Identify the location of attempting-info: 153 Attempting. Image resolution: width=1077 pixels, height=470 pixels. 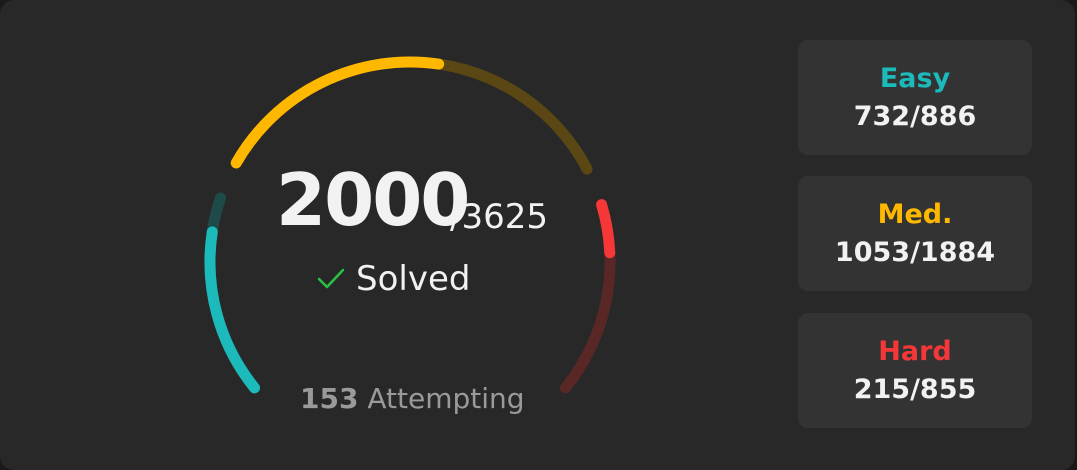
(412, 399).